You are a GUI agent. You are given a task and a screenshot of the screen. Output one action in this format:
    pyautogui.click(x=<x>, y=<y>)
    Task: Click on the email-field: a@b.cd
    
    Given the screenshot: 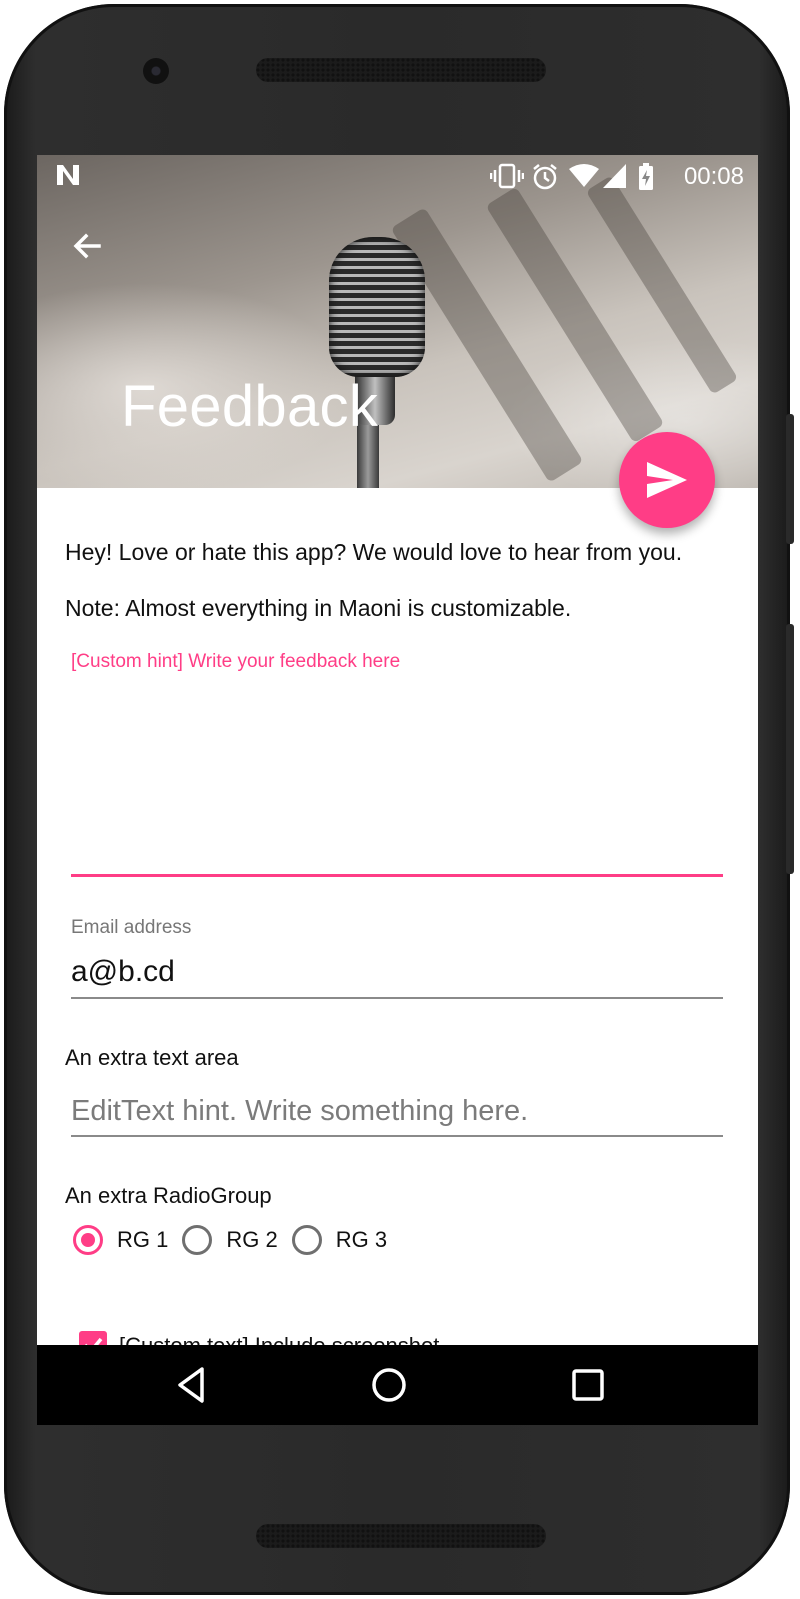 What is the action you would take?
    pyautogui.click(x=123, y=972)
    